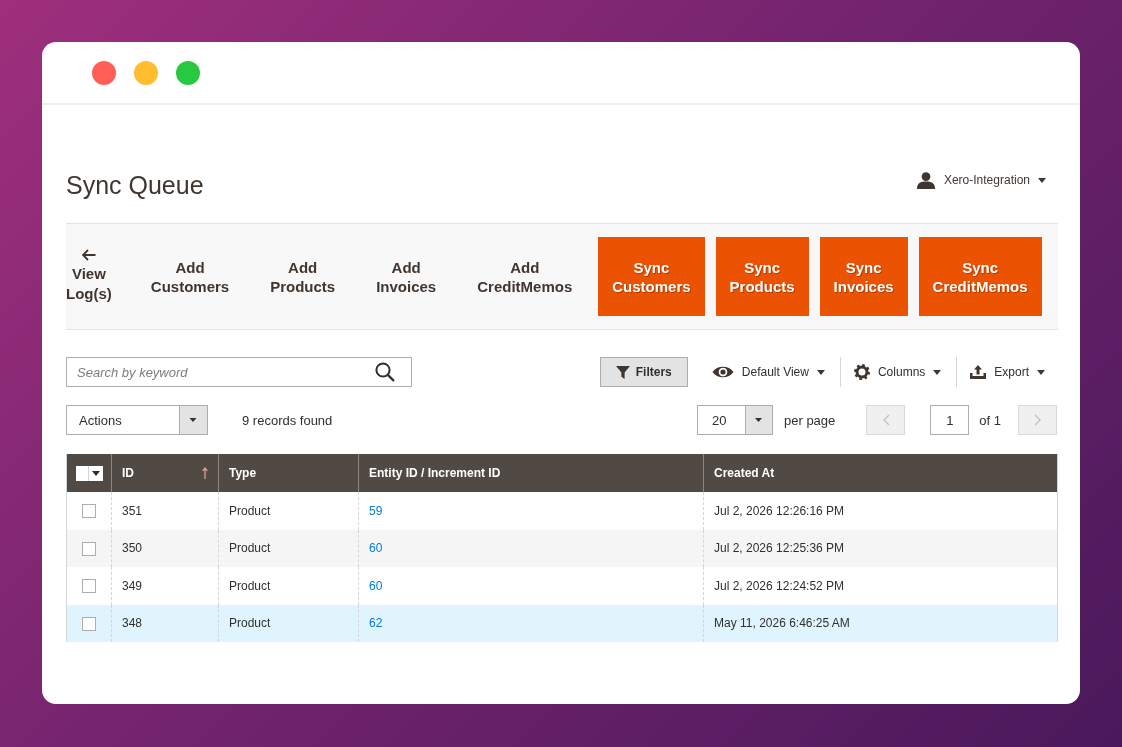  I want to click on eye-icon, so click(722, 372).